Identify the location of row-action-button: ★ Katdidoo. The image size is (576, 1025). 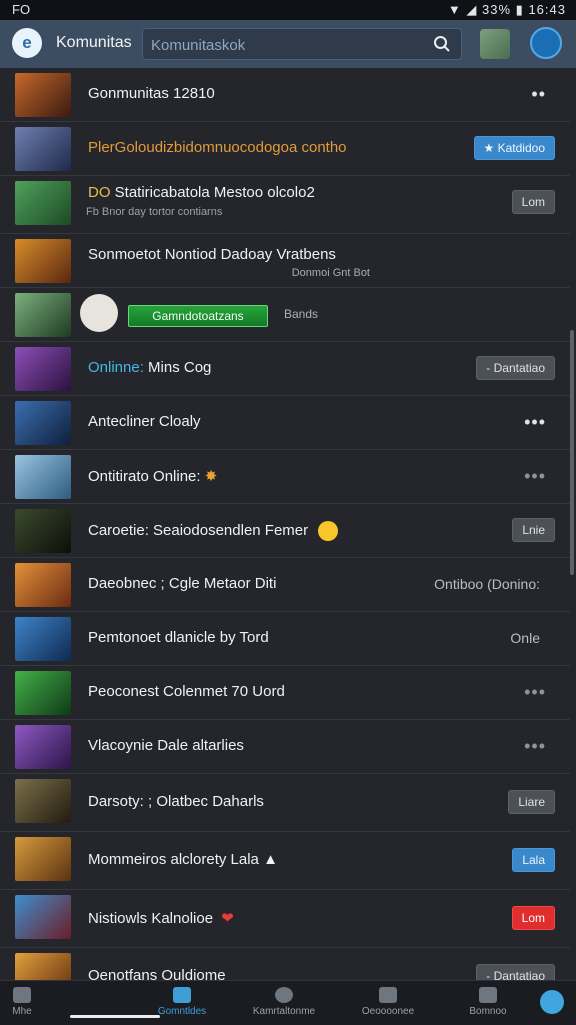
(514, 148).